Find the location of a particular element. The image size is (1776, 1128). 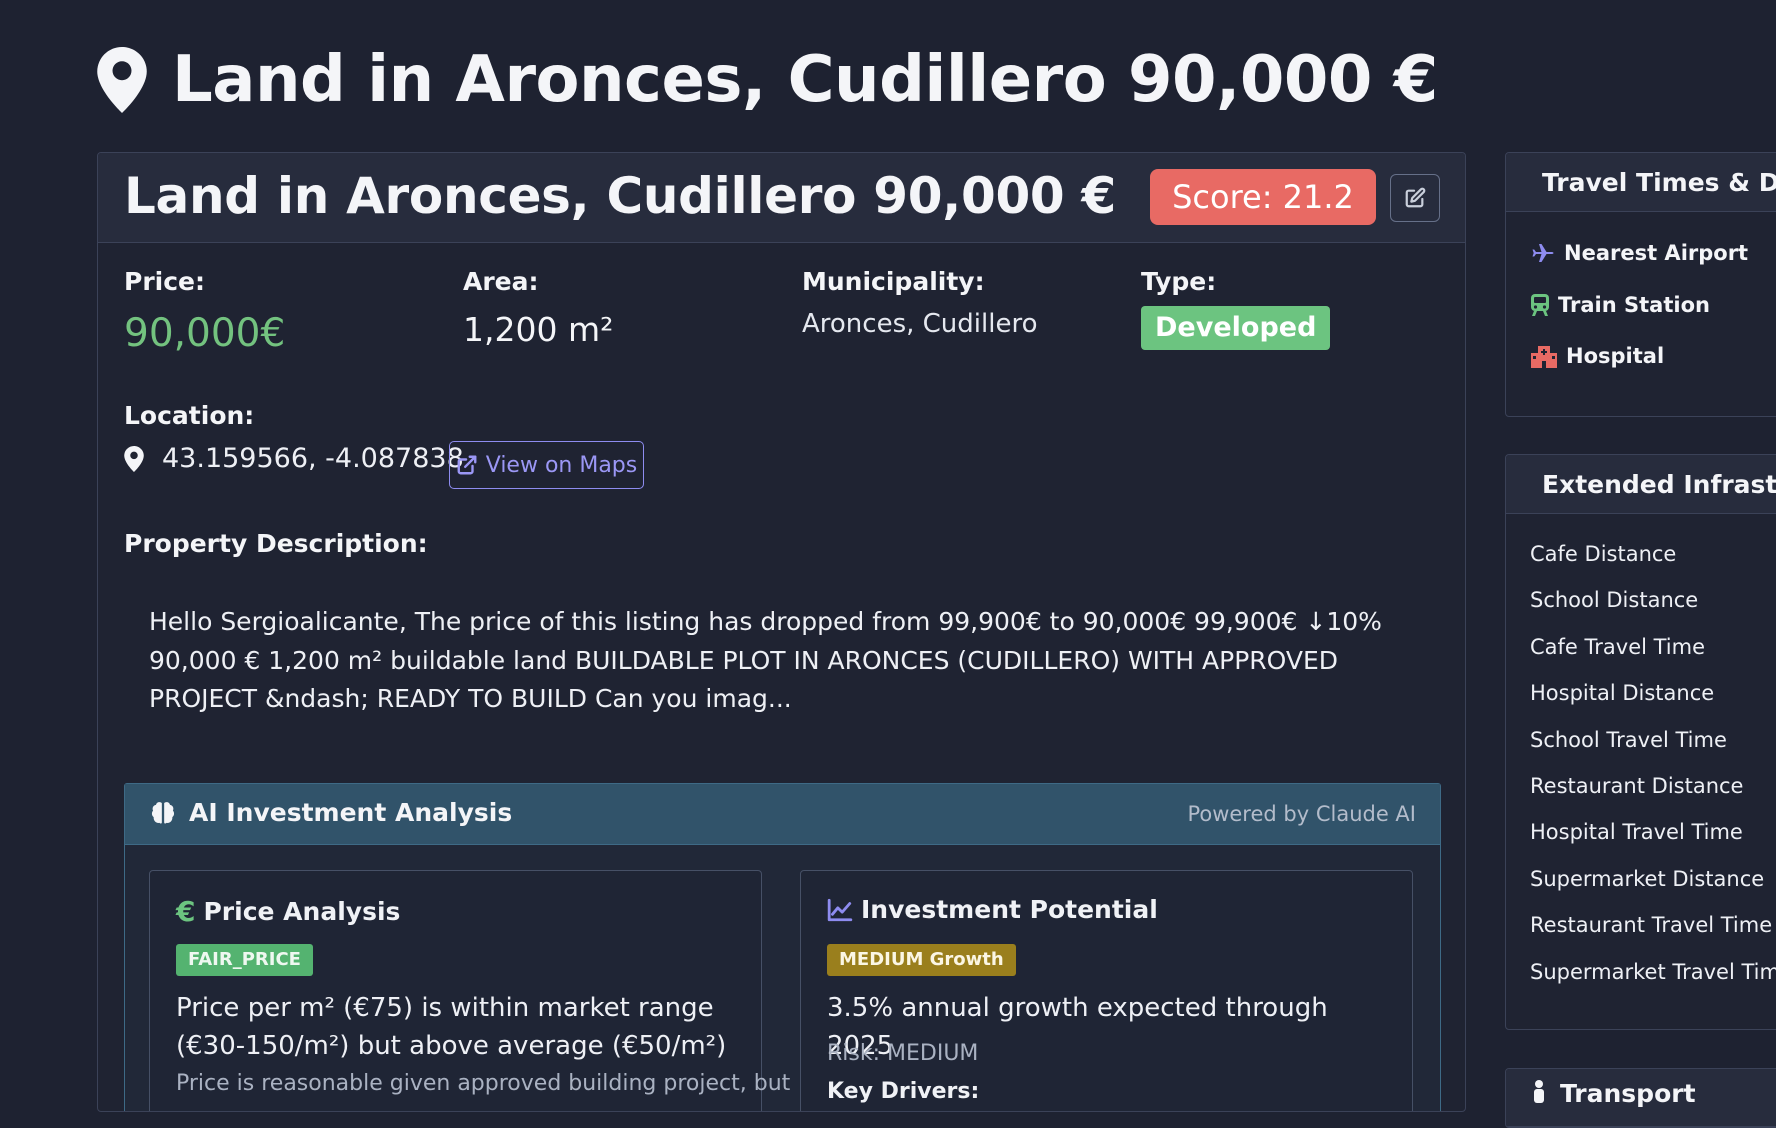

coordinates: 43.159566, -4.087838 is located at coordinates (294, 458).